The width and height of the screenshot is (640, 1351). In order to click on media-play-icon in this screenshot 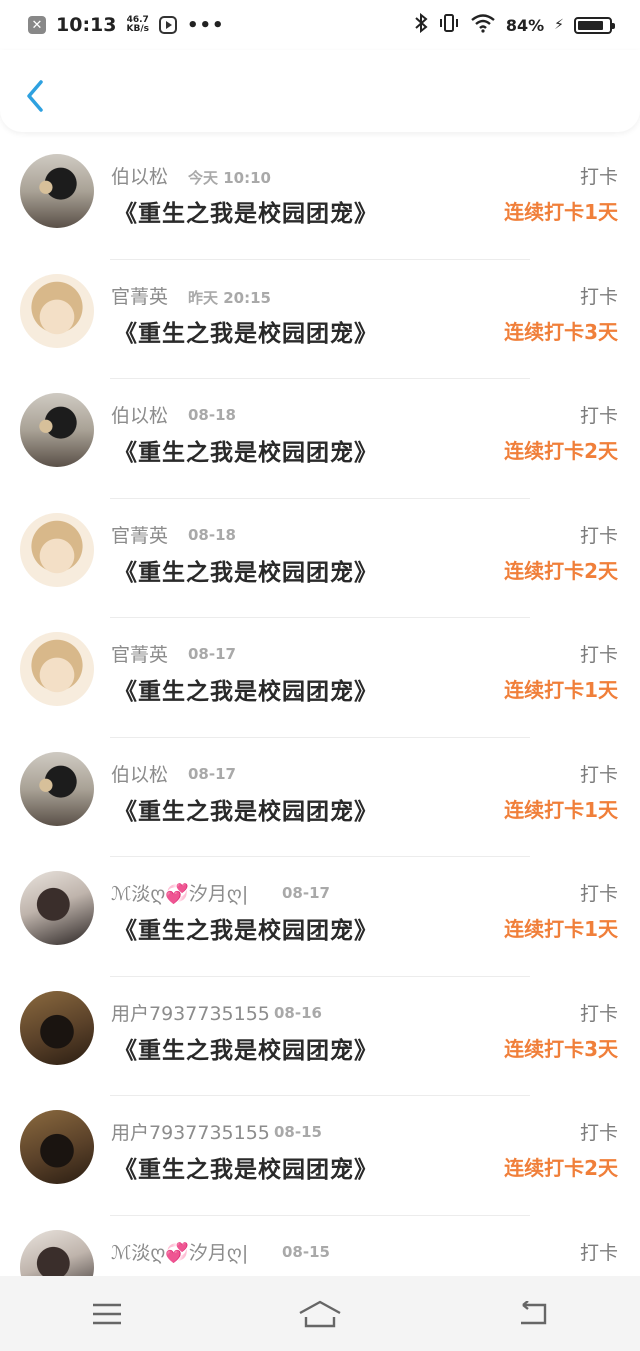, I will do `click(167, 25)`.